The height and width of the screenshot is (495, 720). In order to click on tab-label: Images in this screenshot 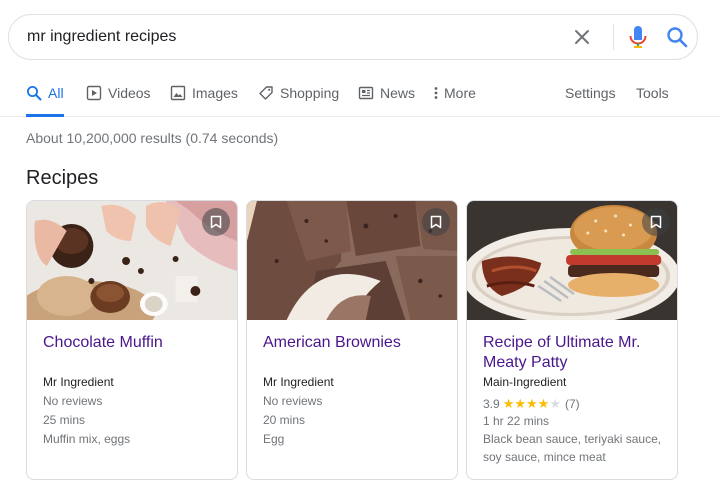, I will do `click(215, 93)`.